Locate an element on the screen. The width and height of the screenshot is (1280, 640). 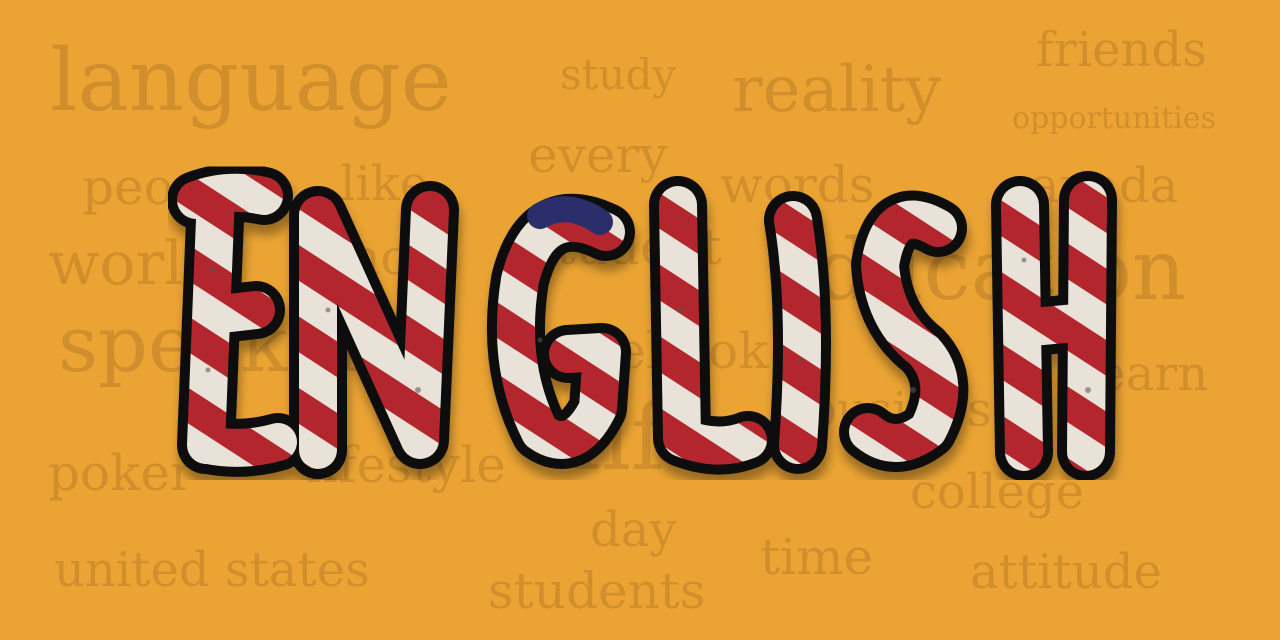
bg-word-time: time is located at coordinates (817, 557).